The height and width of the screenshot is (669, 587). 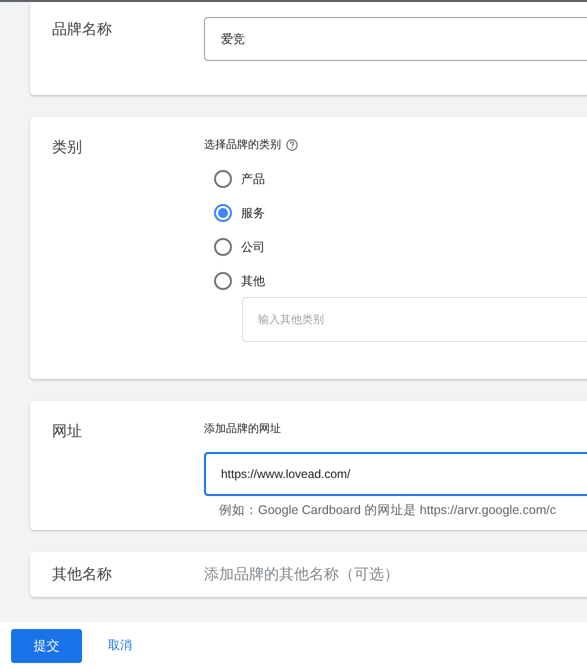 What do you see at coordinates (46, 645) in the screenshot?
I see `submit-button: 提交` at bounding box center [46, 645].